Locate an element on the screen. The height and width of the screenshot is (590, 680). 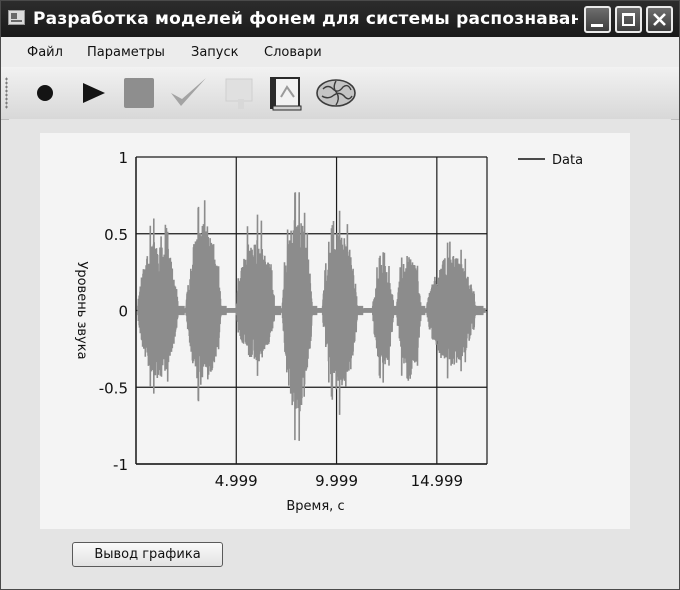
brain-icon is located at coordinates (336, 93).